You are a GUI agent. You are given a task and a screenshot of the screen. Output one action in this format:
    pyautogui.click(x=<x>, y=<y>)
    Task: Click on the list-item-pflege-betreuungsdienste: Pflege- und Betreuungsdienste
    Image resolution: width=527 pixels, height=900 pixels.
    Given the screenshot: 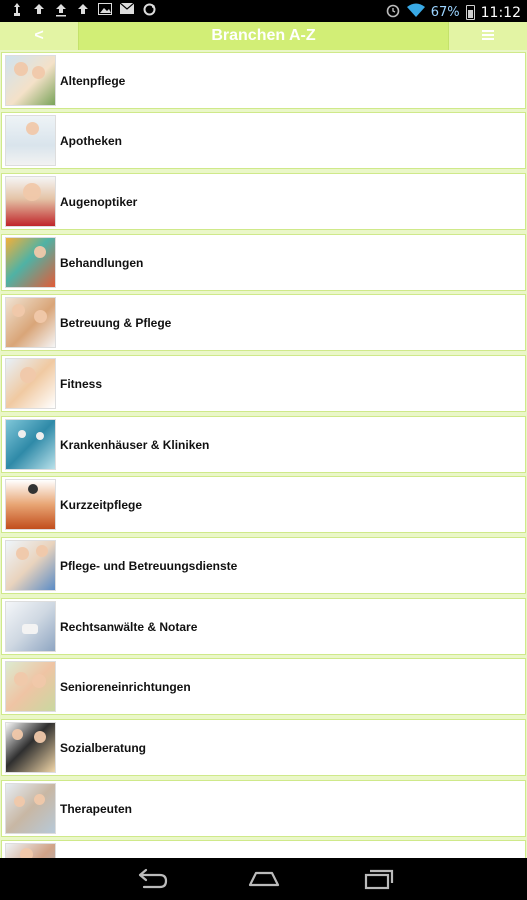 What is the action you would take?
    pyautogui.click(x=263, y=565)
    